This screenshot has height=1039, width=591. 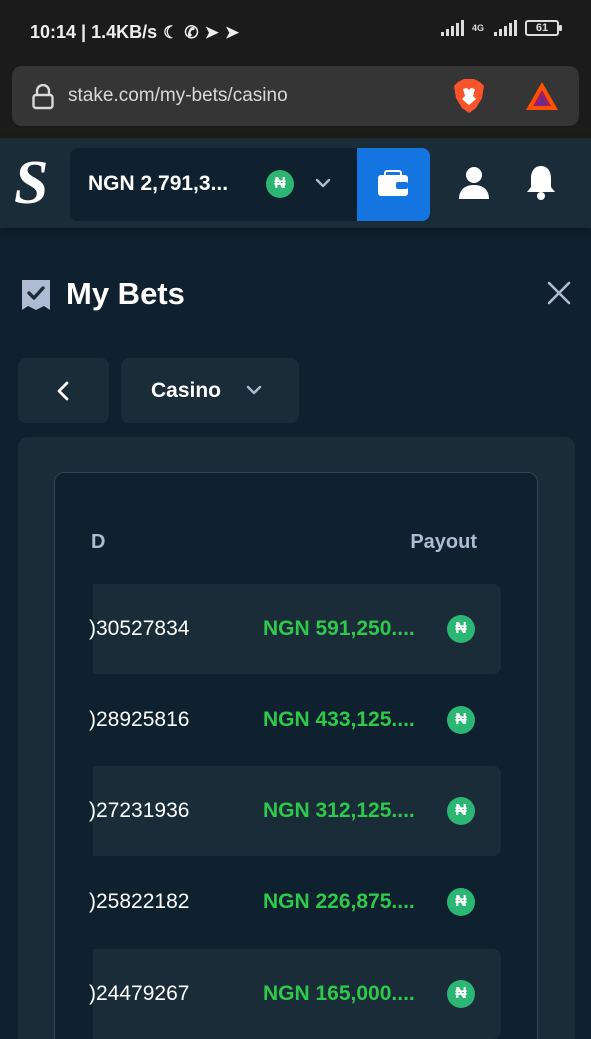 What do you see at coordinates (178, 96) in the screenshot?
I see `url-text: stake.com/my-bets/casino` at bounding box center [178, 96].